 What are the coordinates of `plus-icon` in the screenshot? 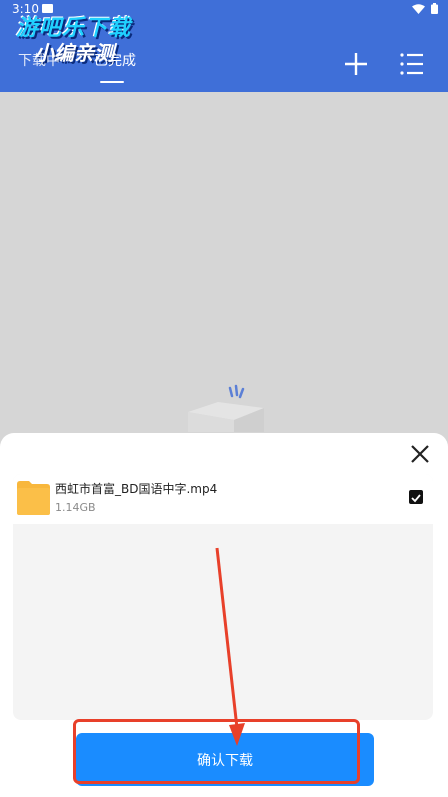 It's located at (356, 64).